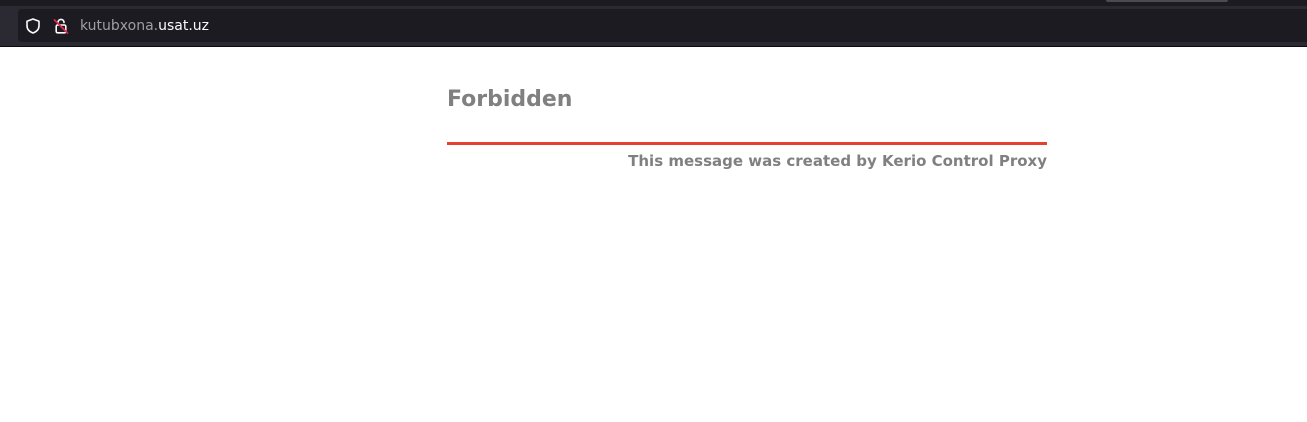  I want to click on browser-toolbar: kutubxona.usat.uz, so click(653, 26).